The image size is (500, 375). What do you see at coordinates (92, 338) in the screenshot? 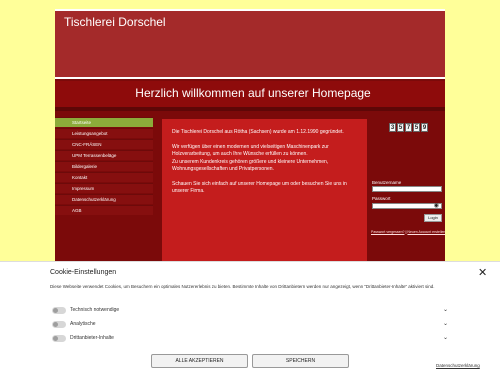
I see `cookie-row-label: Drittanbieter-Inhalte` at bounding box center [92, 338].